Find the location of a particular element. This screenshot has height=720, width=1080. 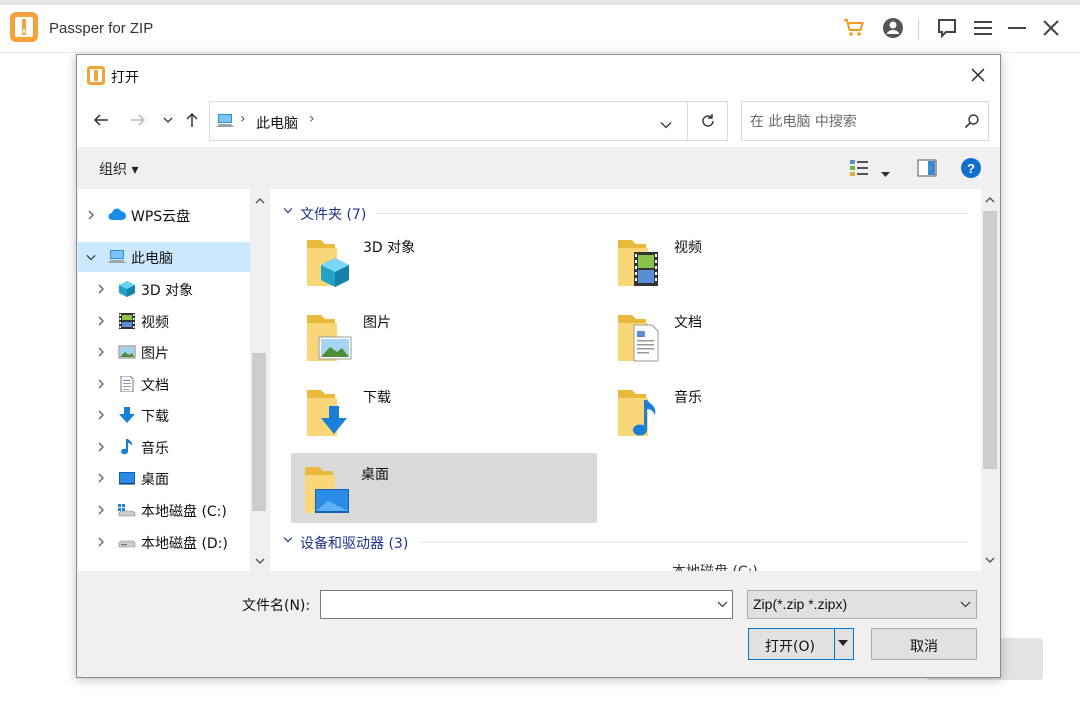

cart-icon is located at coordinates (854, 28).